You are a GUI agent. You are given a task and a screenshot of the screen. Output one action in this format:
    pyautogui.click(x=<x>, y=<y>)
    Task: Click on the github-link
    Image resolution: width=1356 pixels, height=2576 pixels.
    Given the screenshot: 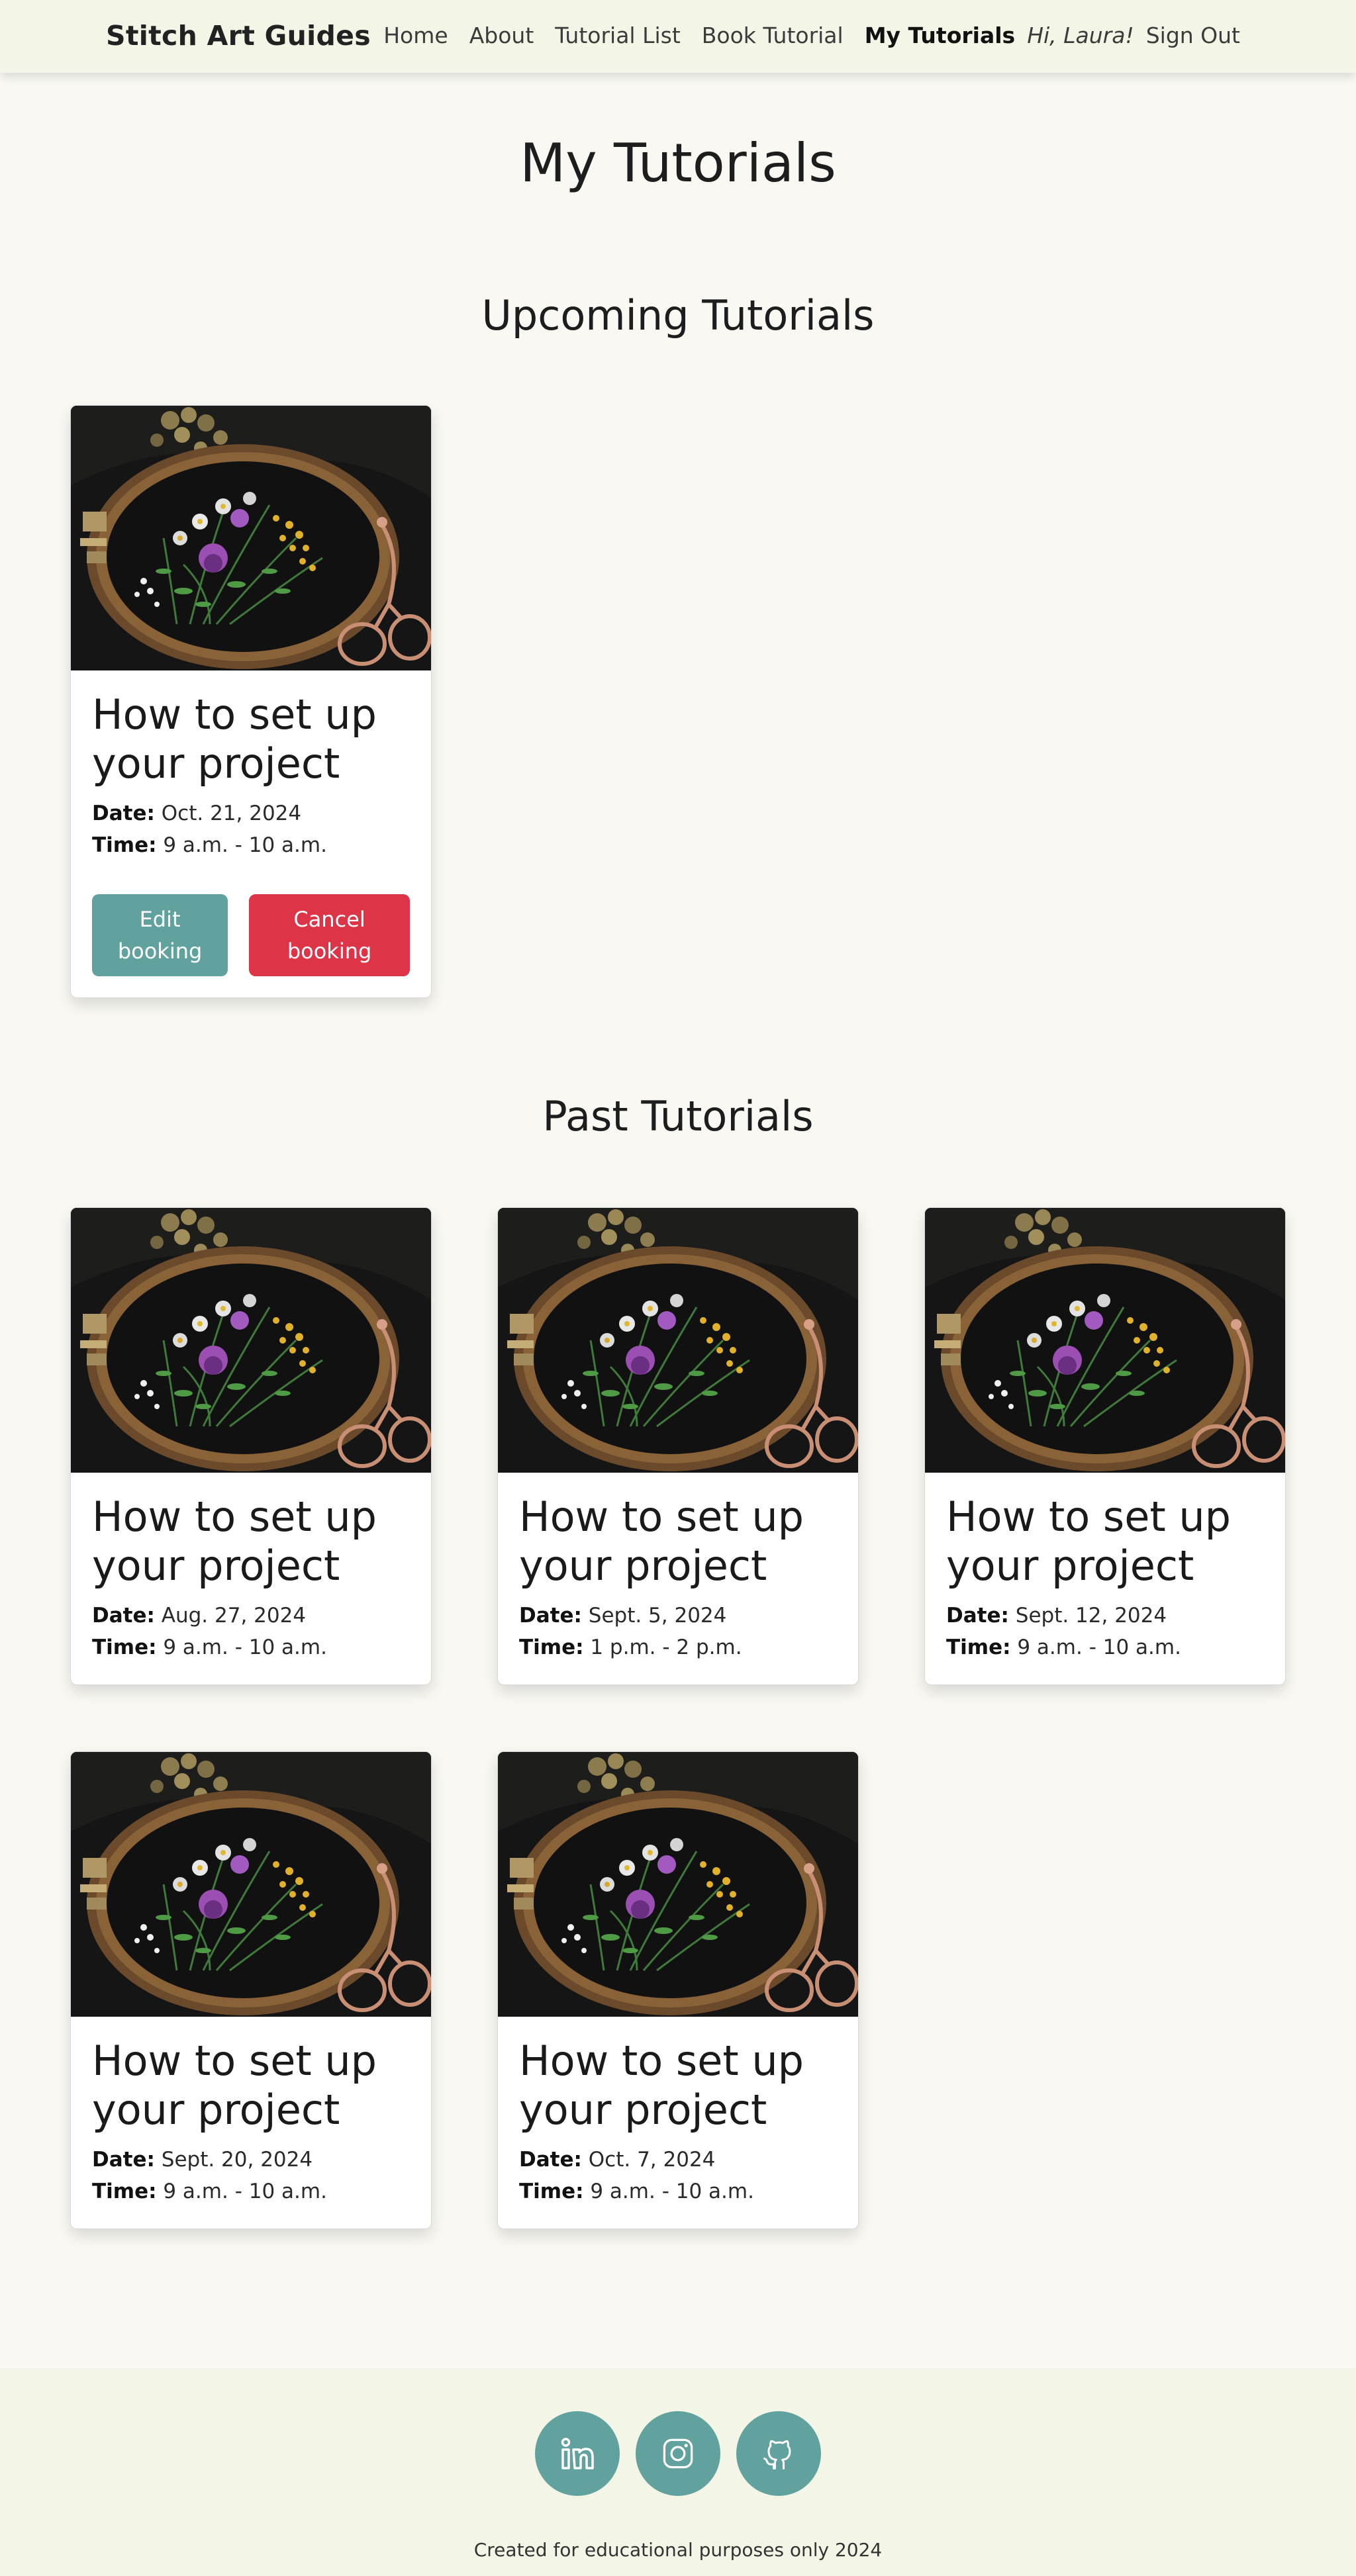 What is the action you would take?
    pyautogui.click(x=778, y=2453)
    